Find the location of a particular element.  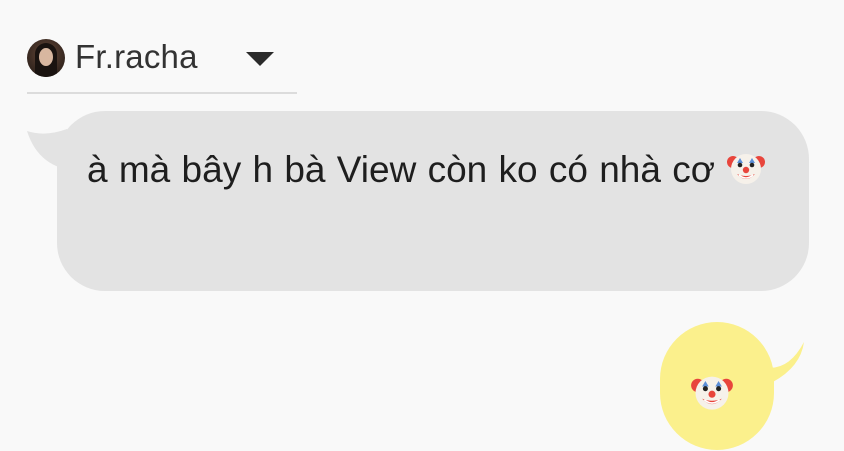

bubble-tail is located at coordinates (777, 365).